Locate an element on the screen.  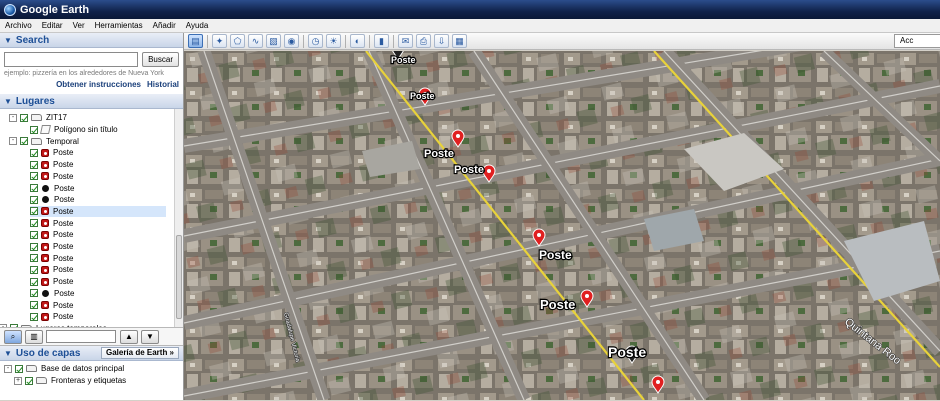
menu-ayuda: Ayuda is located at coordinates (197, 25).